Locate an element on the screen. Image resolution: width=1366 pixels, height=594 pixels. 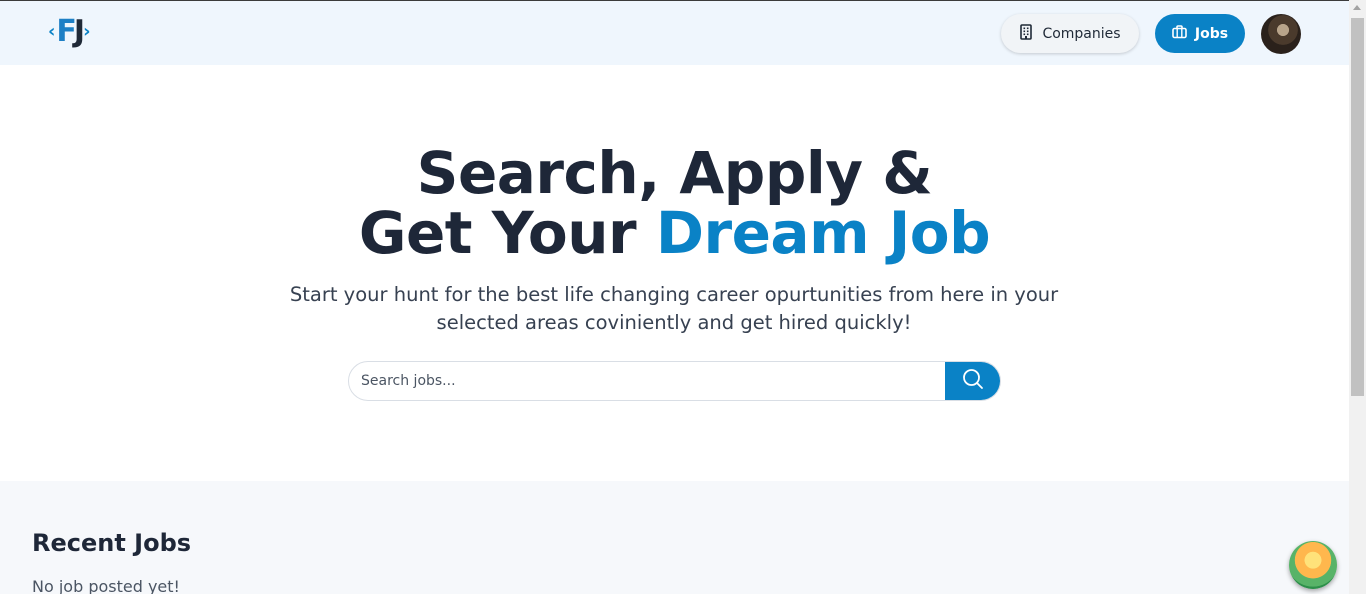
jobs-button: Jobs is located at coordinates (1200, 33).